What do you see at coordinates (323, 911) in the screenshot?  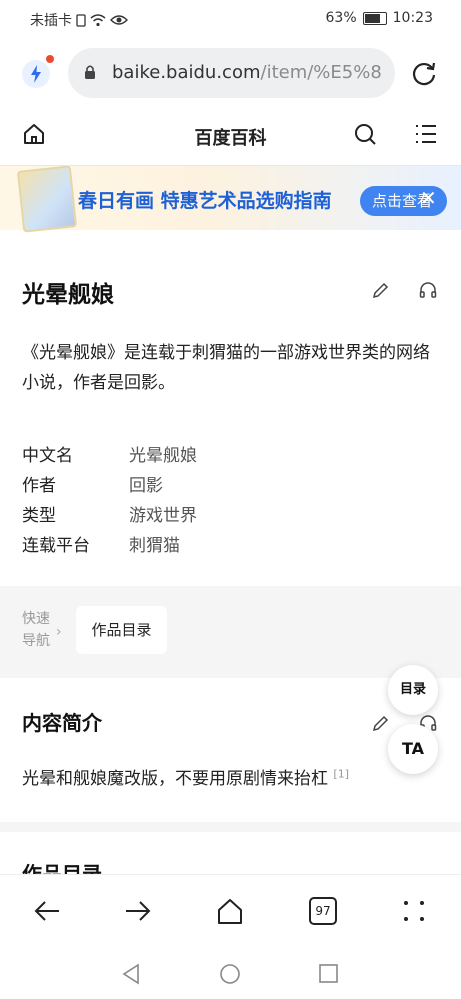 I see `tab-count-button: 97` at bounding box center [323, 911].